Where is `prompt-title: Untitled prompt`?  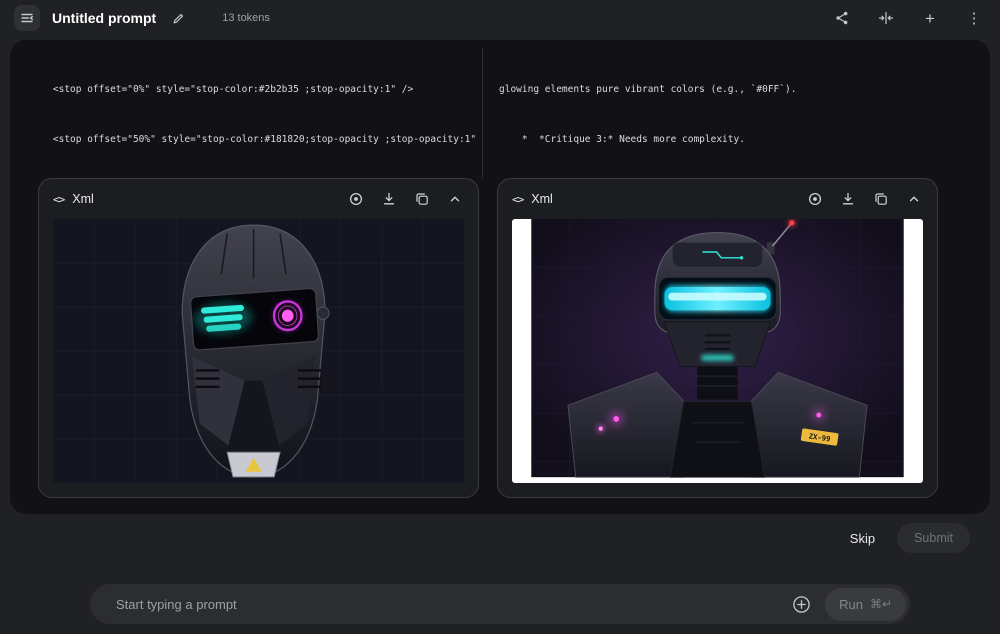 prompt-title: Untitled prompt is located at coordinates (104, 18).